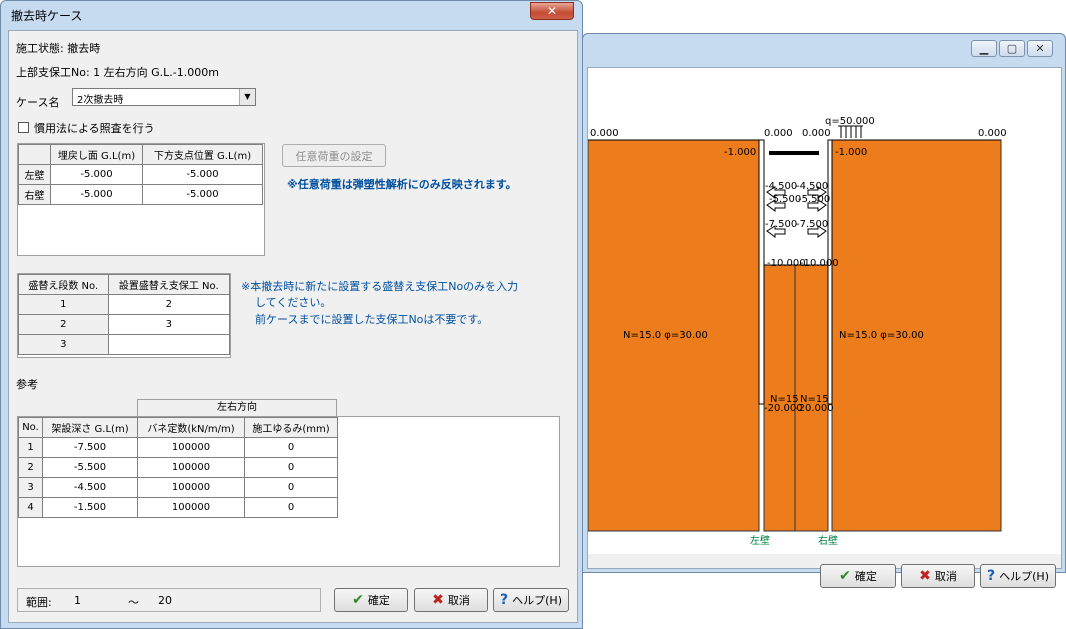  What do you see at coordinates (865, 576) in the screenshot?
I see `back-ok-label: 確定` at bounding box center [865, 576].